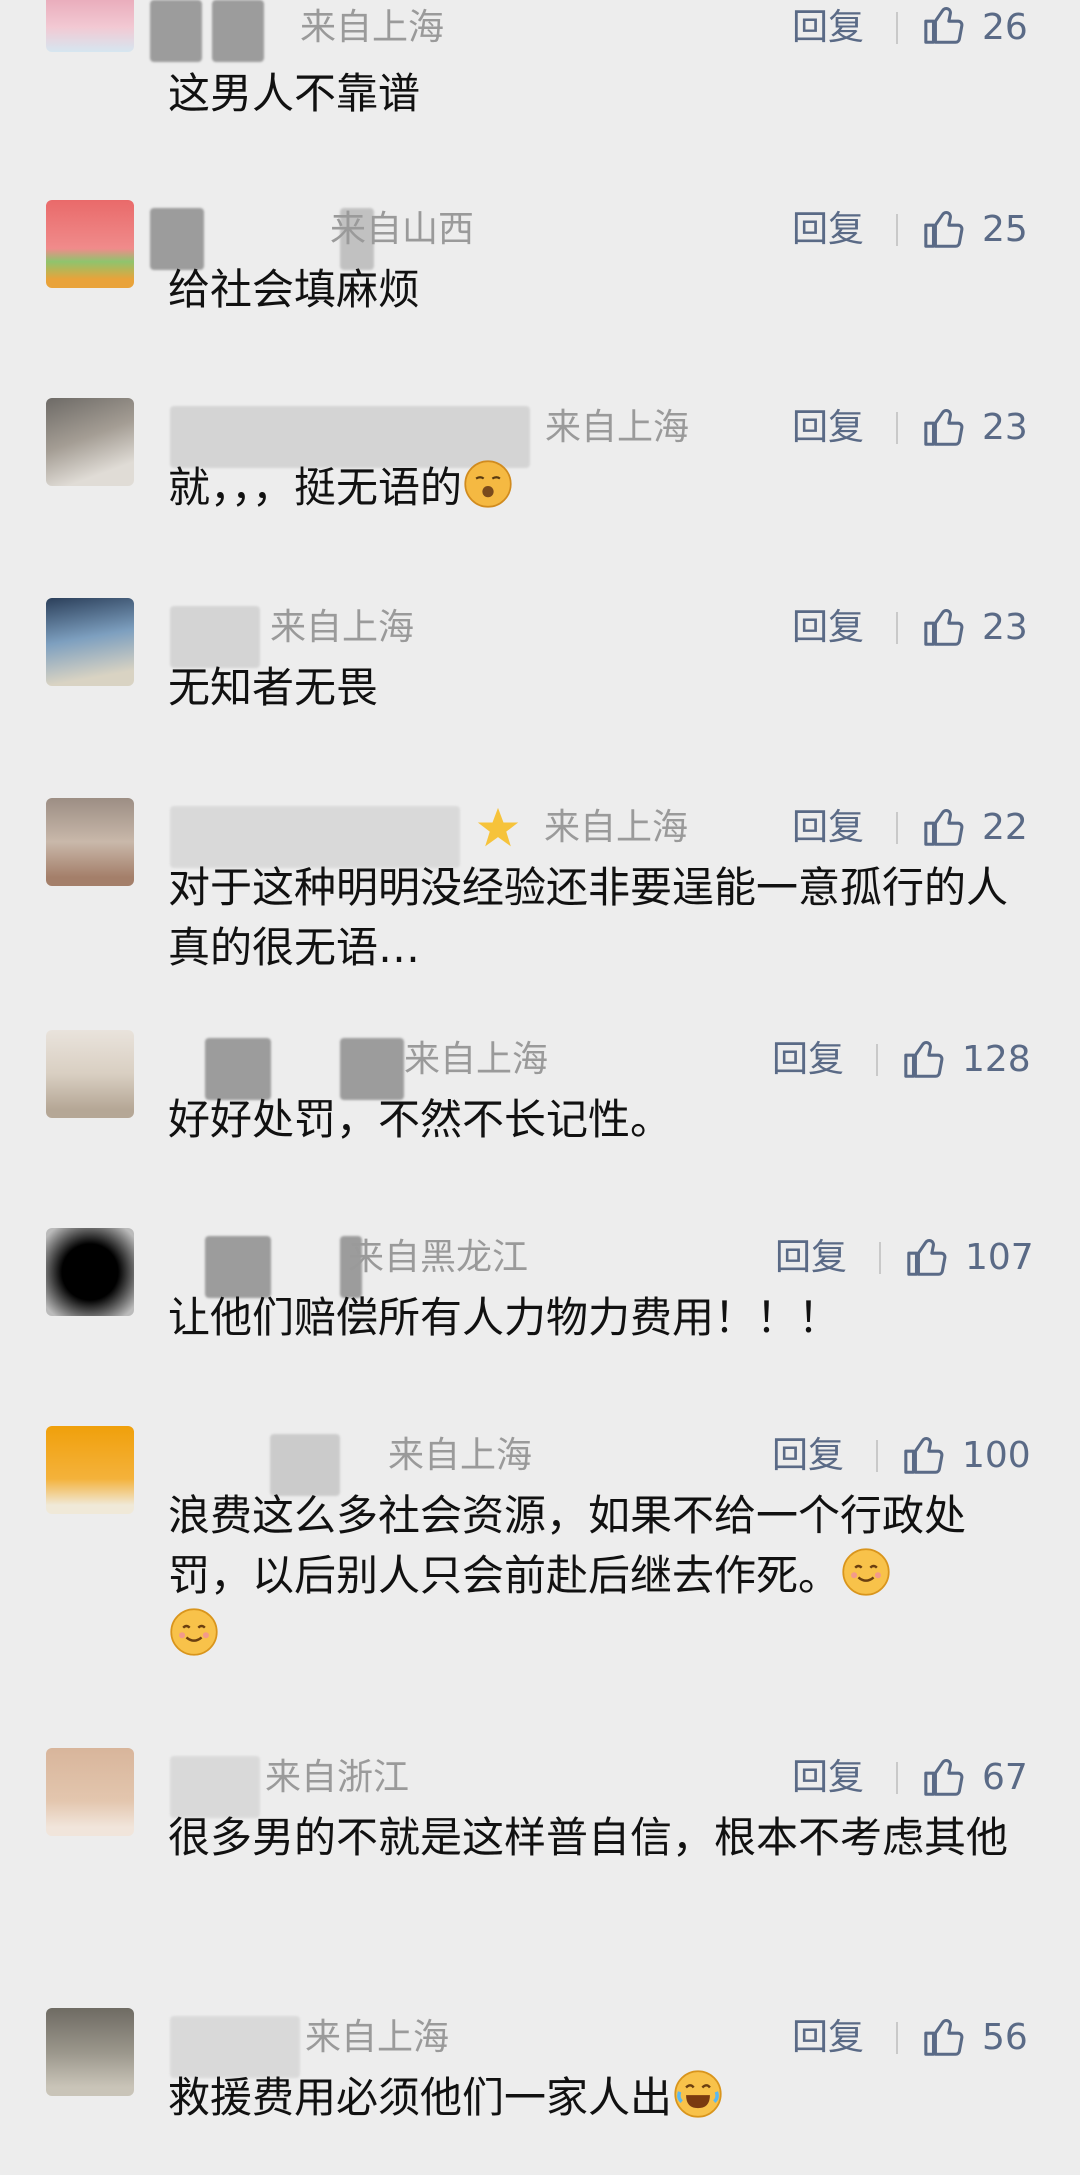  I want to click on comment-text-content: 就，，，挺无语的, so click(315, 487).